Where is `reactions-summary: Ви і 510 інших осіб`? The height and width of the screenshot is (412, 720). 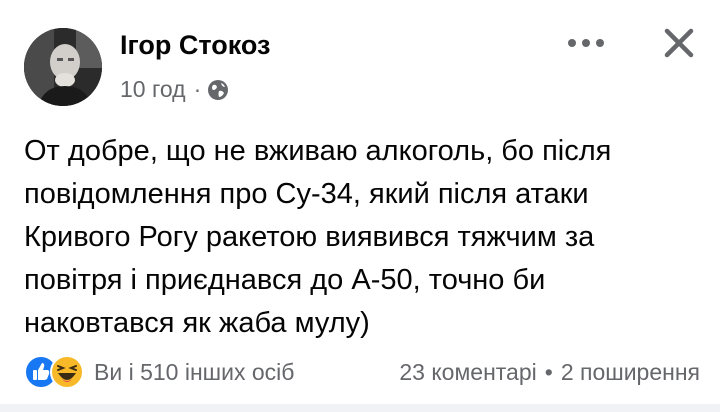 reactions-summary: Ви і 510 інших осіб is located at coordinates (159, 372).